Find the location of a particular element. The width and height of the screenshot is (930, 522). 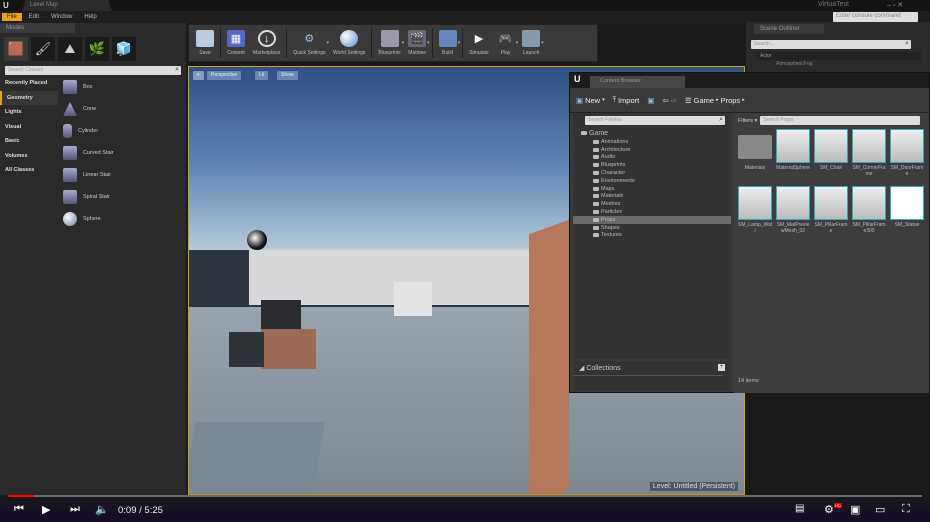

add-collection-icon: + is located at coordinates (721, 367).